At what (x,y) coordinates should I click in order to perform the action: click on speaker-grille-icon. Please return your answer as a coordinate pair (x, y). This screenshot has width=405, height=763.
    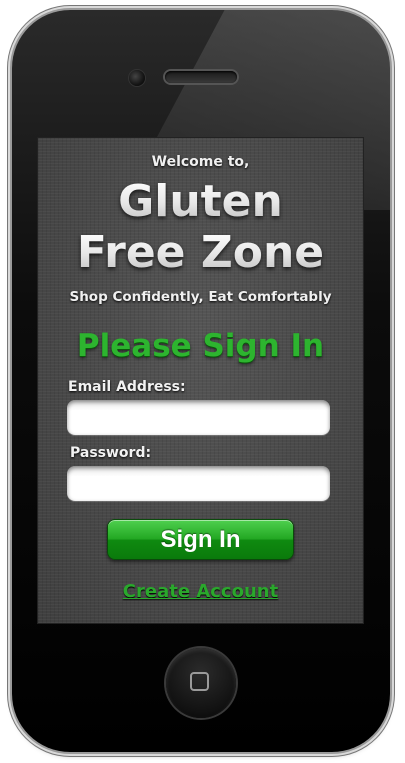
    Looking at the image, I should click on (201, 77).